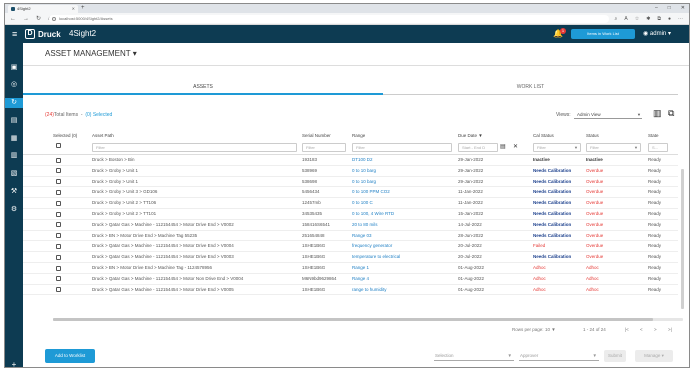  What do you see at coordinates (615, 356) in the screenshot?
I see `submit-button: Submit` at bounding box center [615, 356].